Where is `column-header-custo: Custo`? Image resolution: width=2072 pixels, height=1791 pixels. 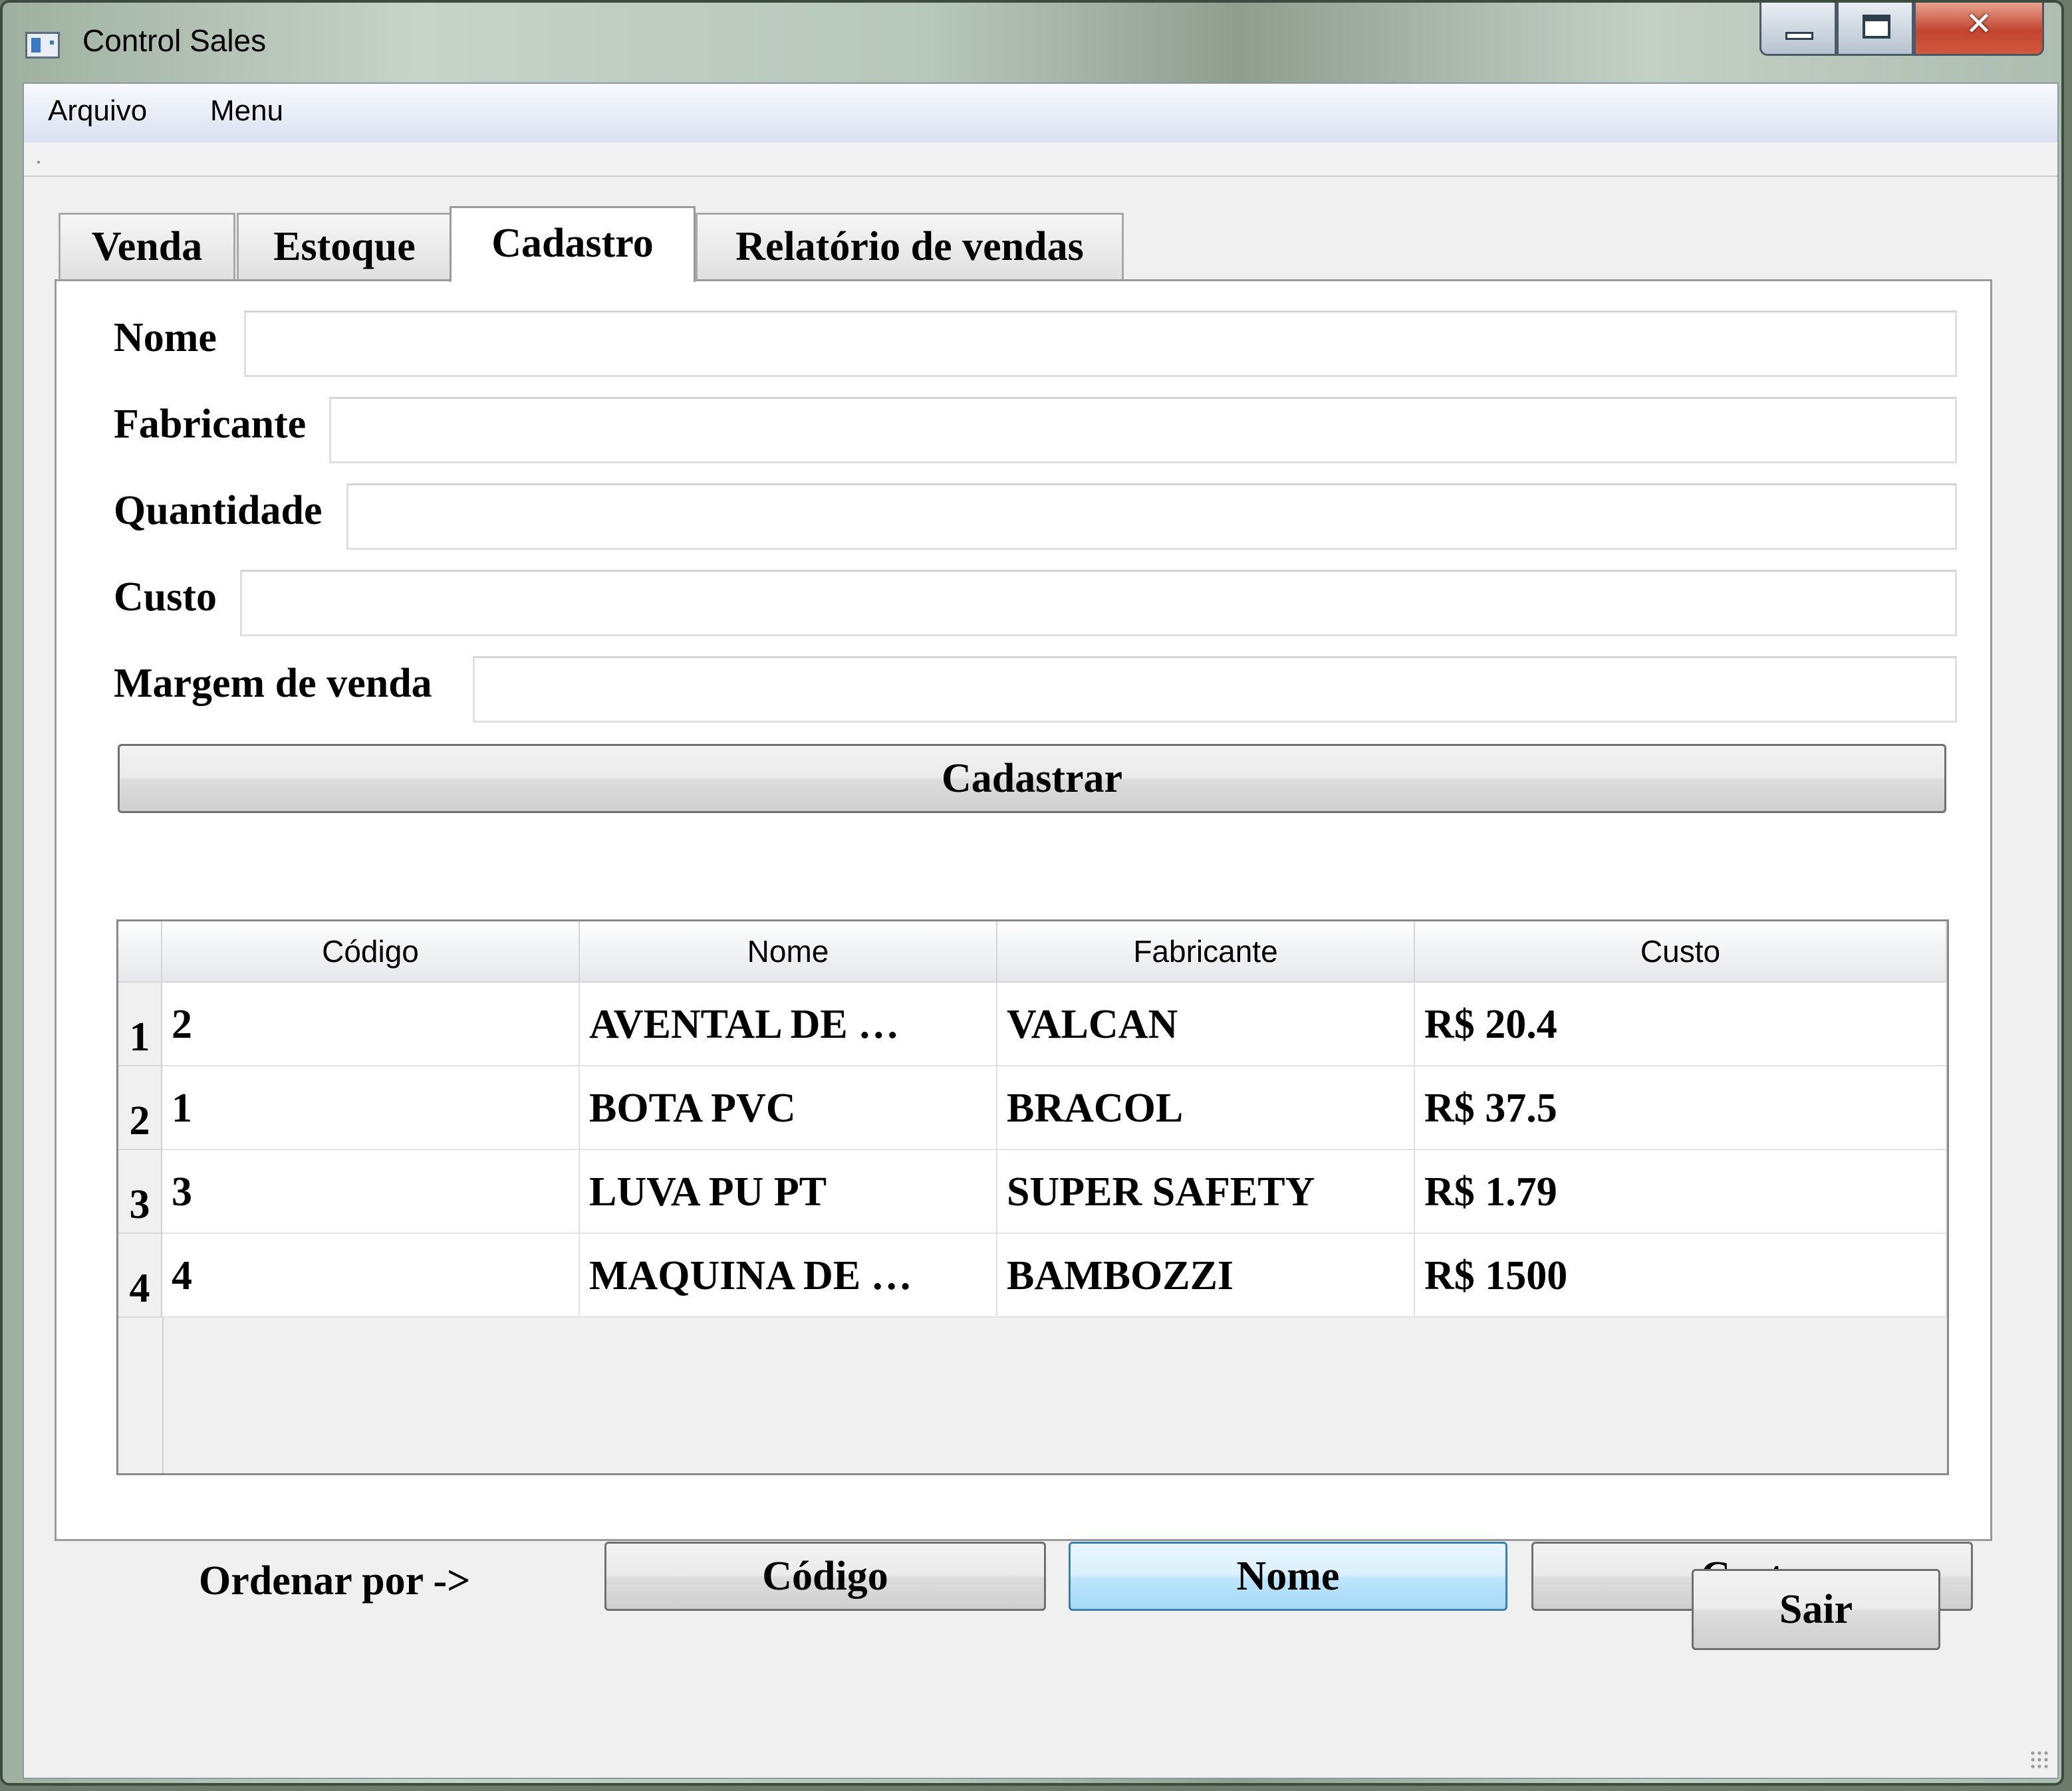
column-header-custo: Custo is located at coordinates (1681, 952).